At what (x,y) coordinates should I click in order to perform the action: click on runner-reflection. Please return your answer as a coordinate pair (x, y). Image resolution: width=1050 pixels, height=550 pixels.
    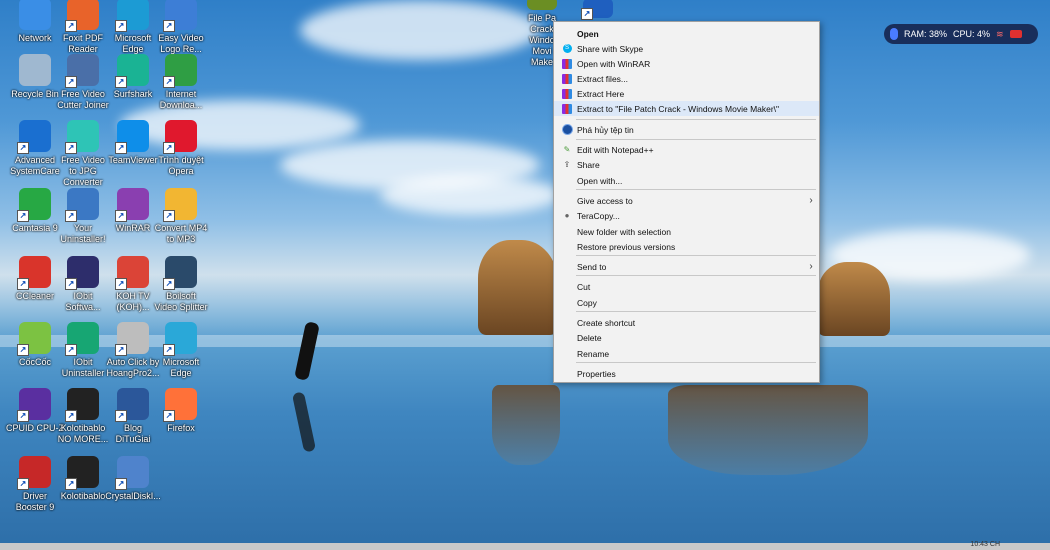
    Looking at the image, I should click on (304, 422).